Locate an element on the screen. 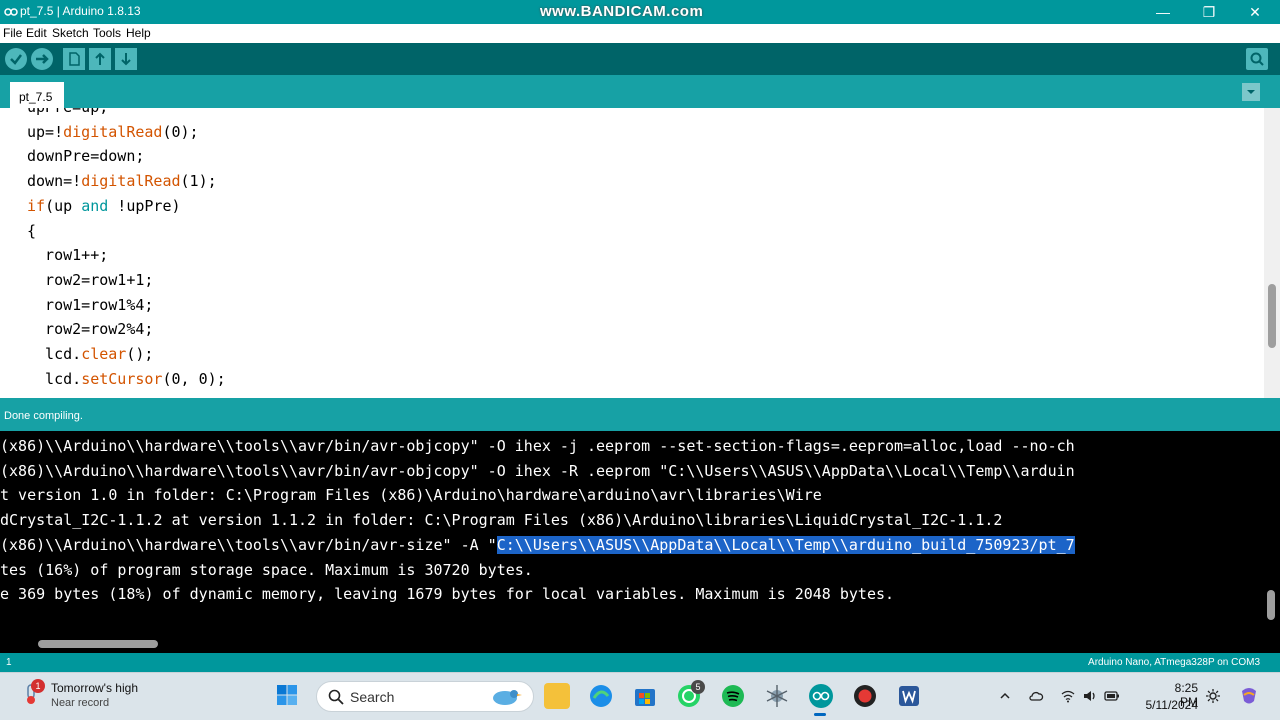 The image size is (1280, 720). code-line: lcd.clear(); is located at coordinates (90, 357).